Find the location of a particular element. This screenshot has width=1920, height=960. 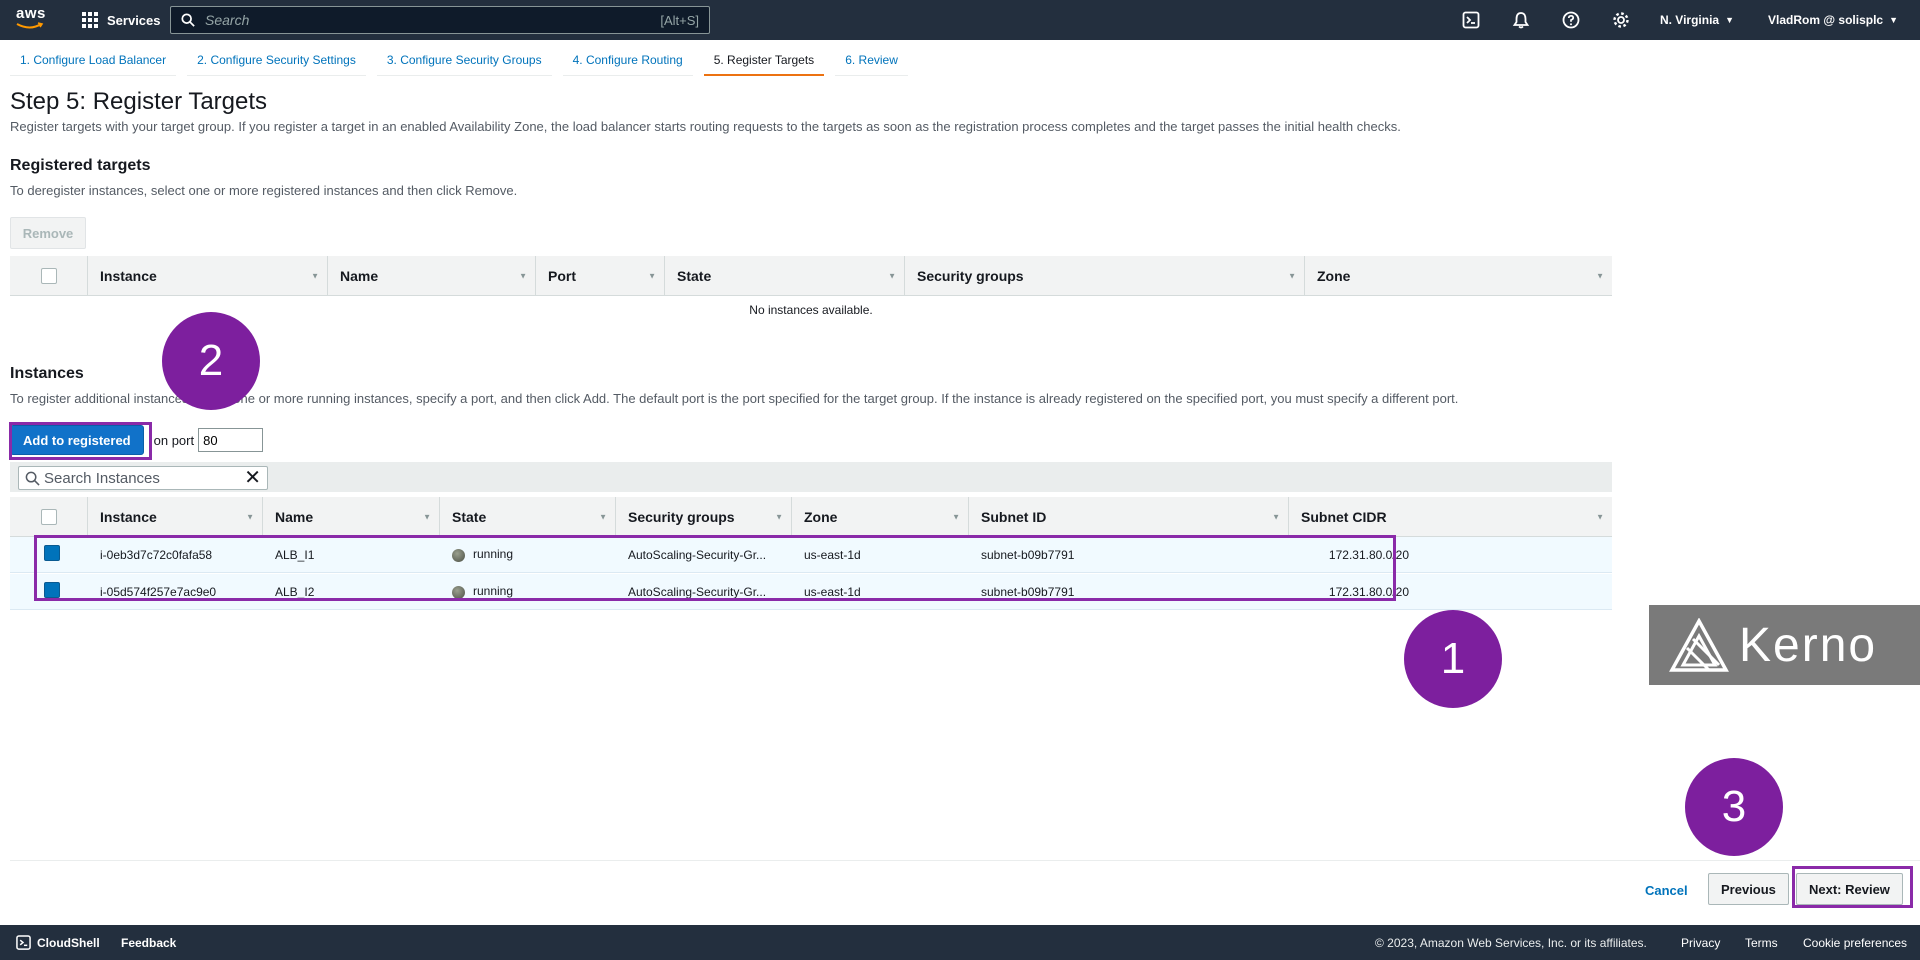

cookie-preferences-link: Cookie preferences is located at coordinates (1855, 943).